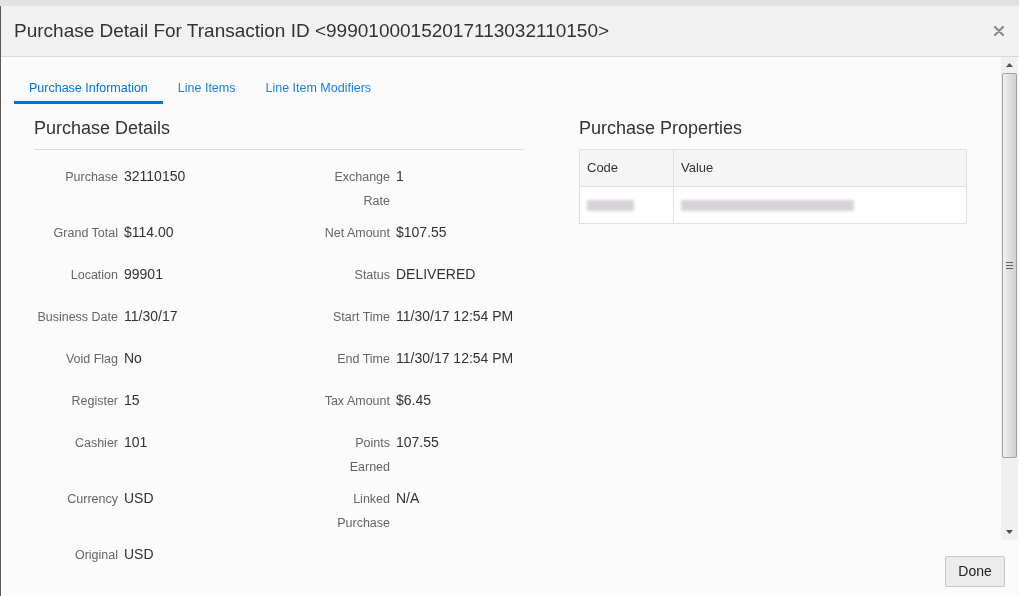 This screenshot has width=1019, height=596. I want to click on field-label: Void Flag, so click(91, 359).